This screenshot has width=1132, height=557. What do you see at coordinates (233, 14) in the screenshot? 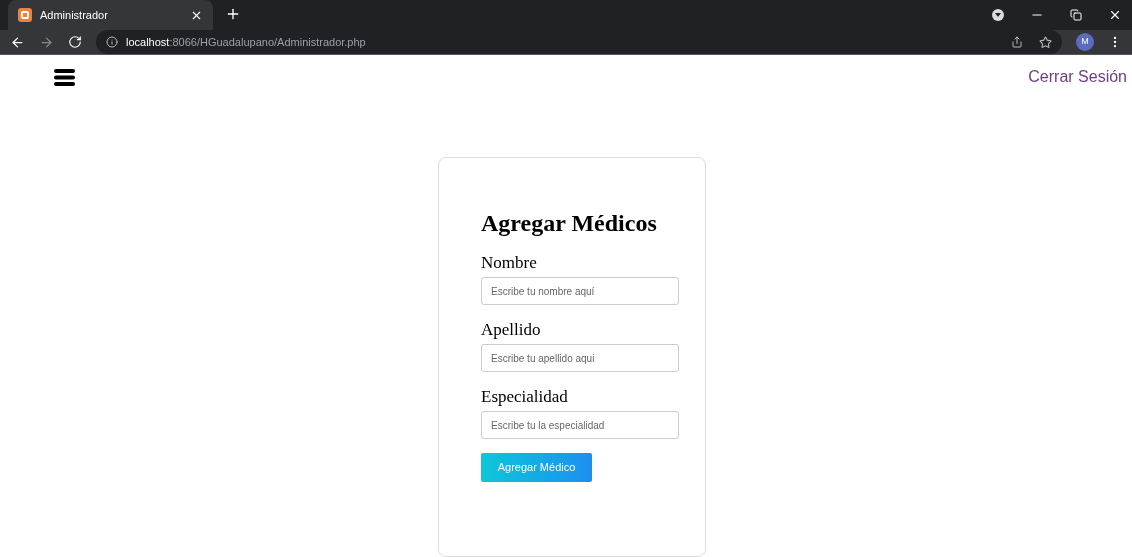
I see `new-tab-icon` at bounding box center [233, 14].